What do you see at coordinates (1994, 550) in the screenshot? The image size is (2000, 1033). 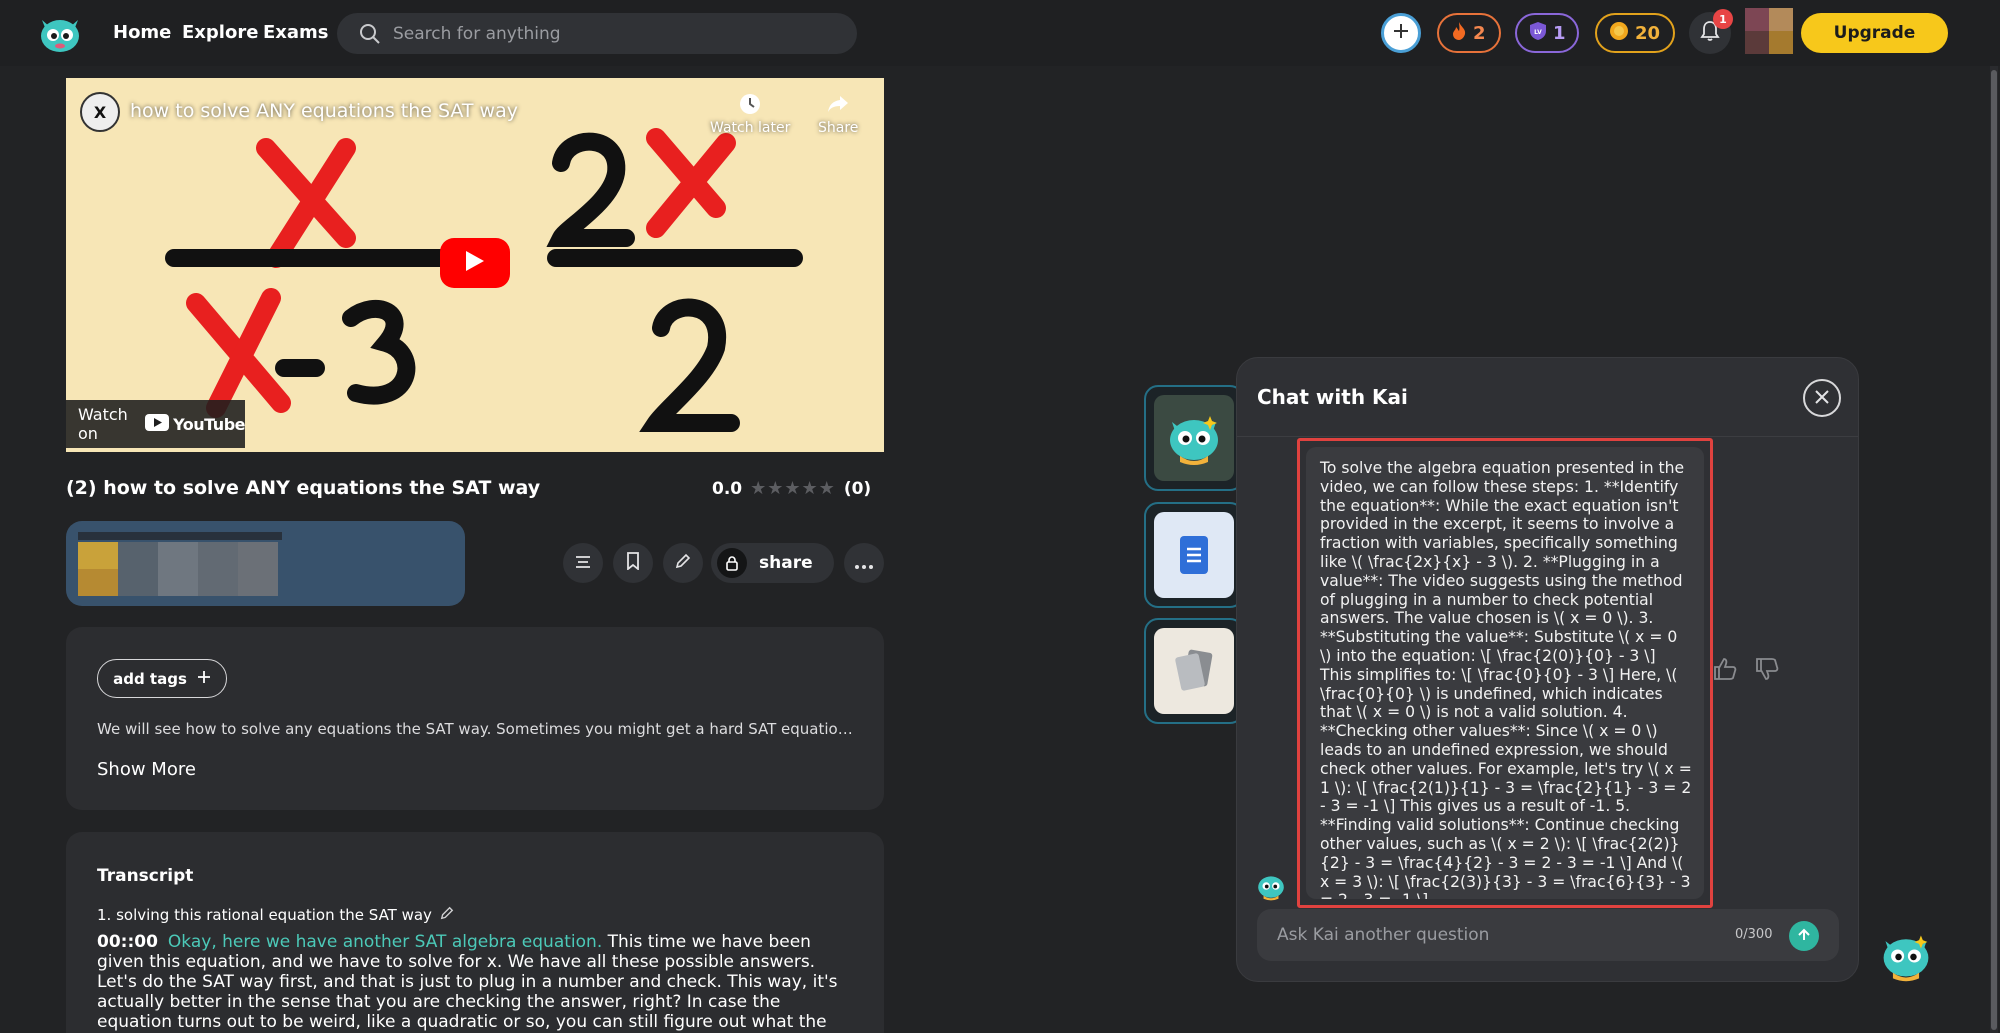 I see `page-scrollbar` at bounding box center [1994, 550].